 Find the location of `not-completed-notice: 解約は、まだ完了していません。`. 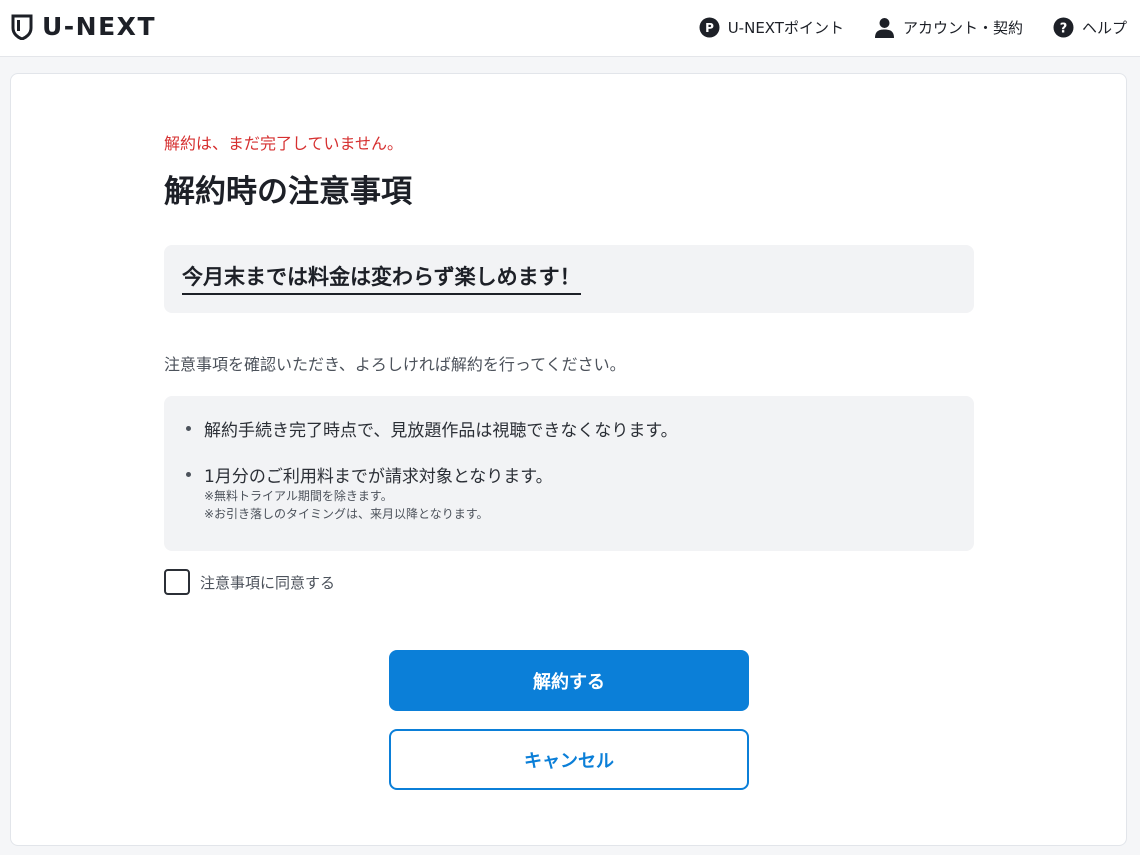

not-completed-notice: 解約は、まだ完了していません。 is located at coordinates (284, 143).